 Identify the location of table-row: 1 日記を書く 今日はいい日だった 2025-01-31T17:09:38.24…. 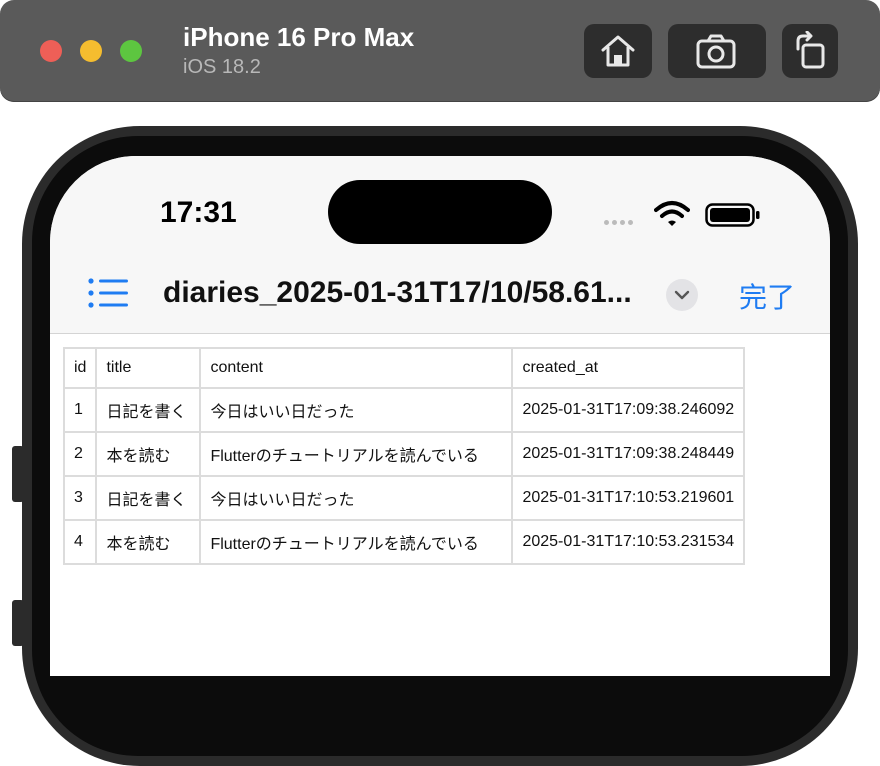
(404, 410).